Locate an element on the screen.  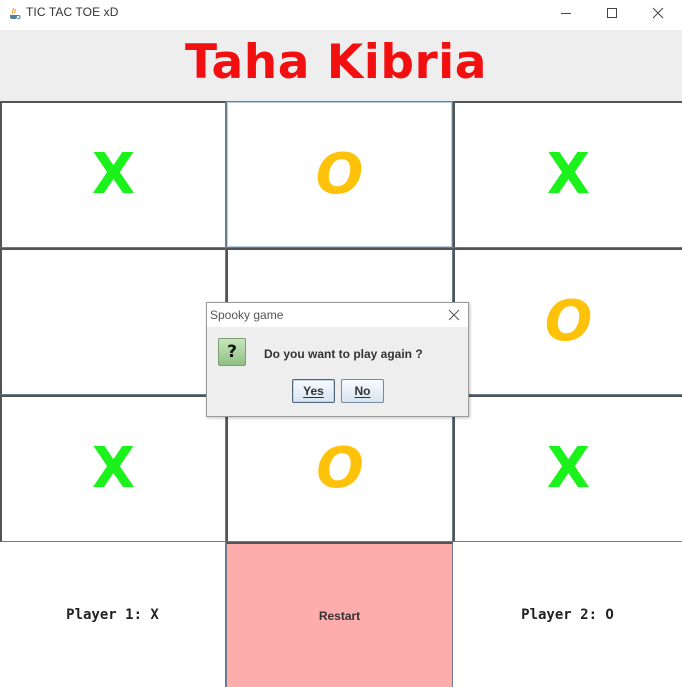
close-button is located at coordinates (659, 14).